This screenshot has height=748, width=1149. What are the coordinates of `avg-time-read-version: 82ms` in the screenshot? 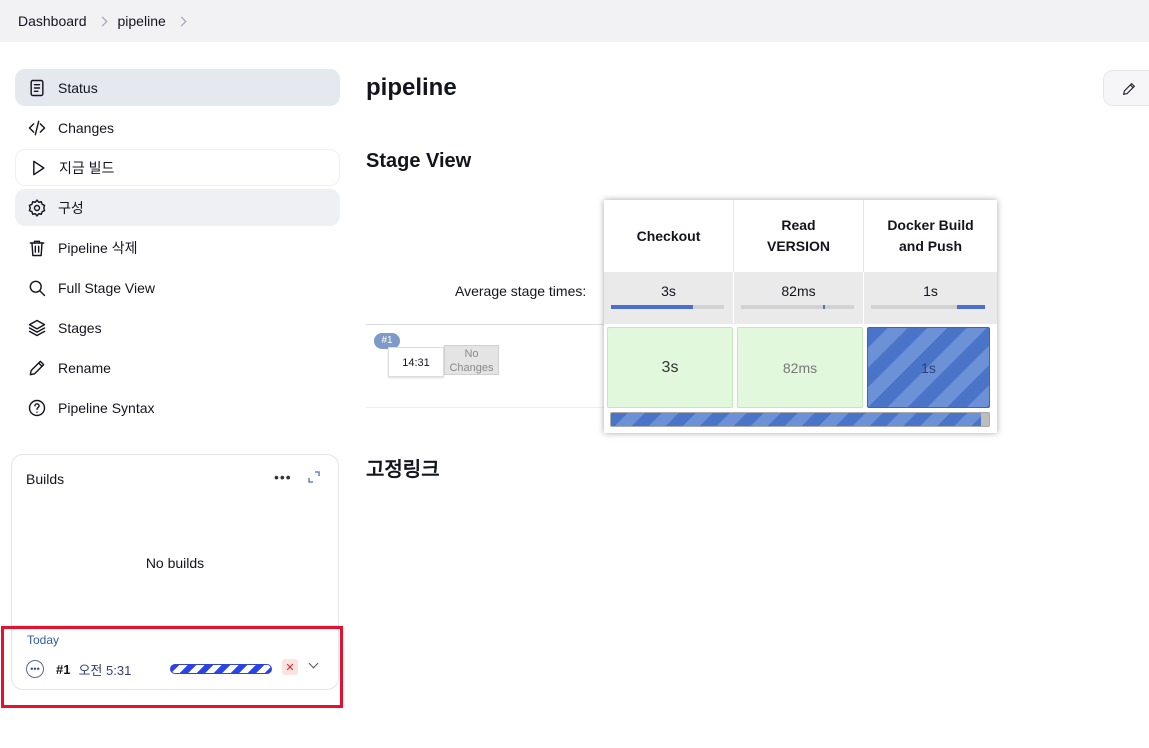 It's located at (799, 298).